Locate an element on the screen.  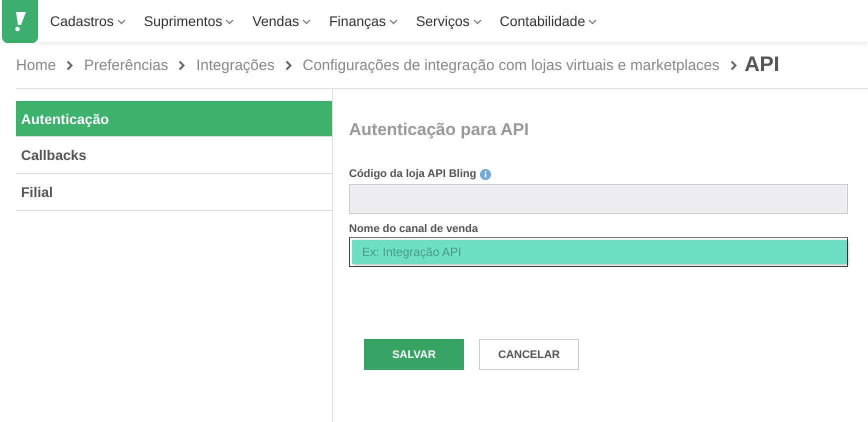
menu-item: Vendas is located at coordinates (284, 21).